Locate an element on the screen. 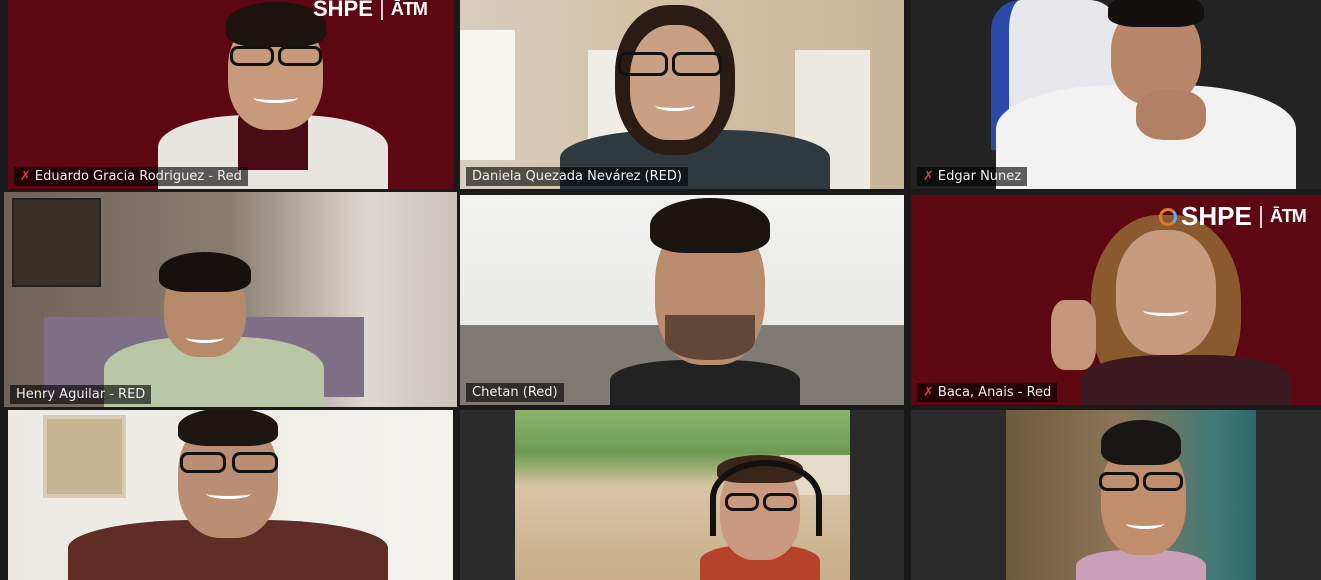 The width and height of the screenshot is (1321, 580). participant-name-tag: Chetan (Red) is located at coordinates (515, 392).